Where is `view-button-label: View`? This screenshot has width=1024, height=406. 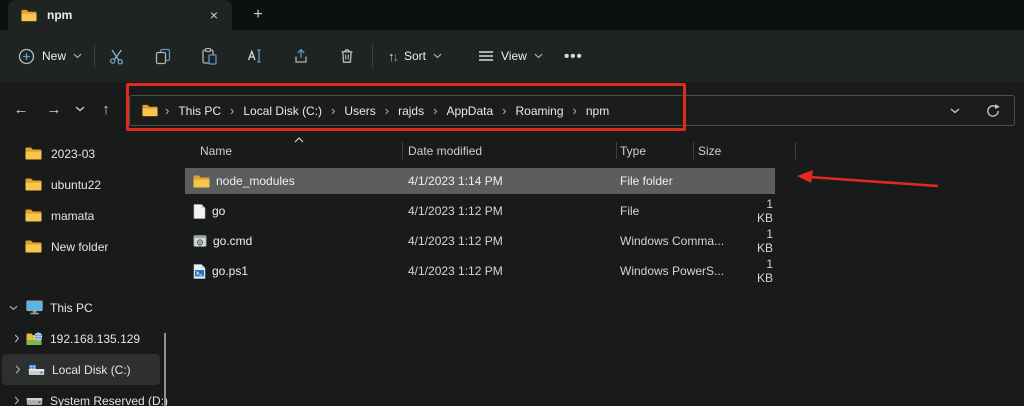 view-button-label: View is located at coordinates (514, 56).